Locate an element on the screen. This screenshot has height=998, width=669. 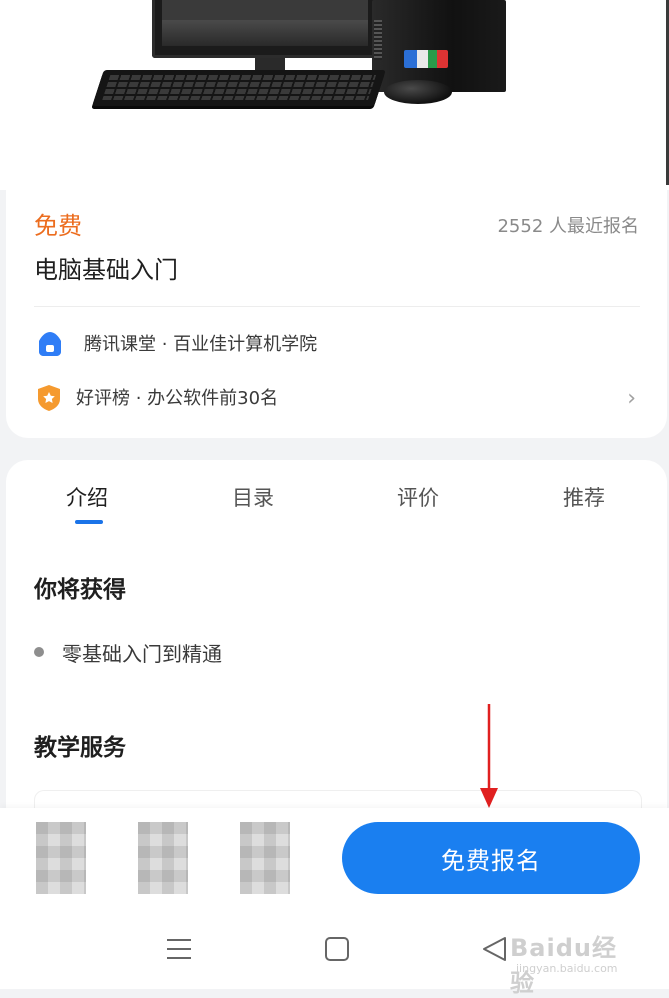
home-icon is located at coordinates (337, 949).